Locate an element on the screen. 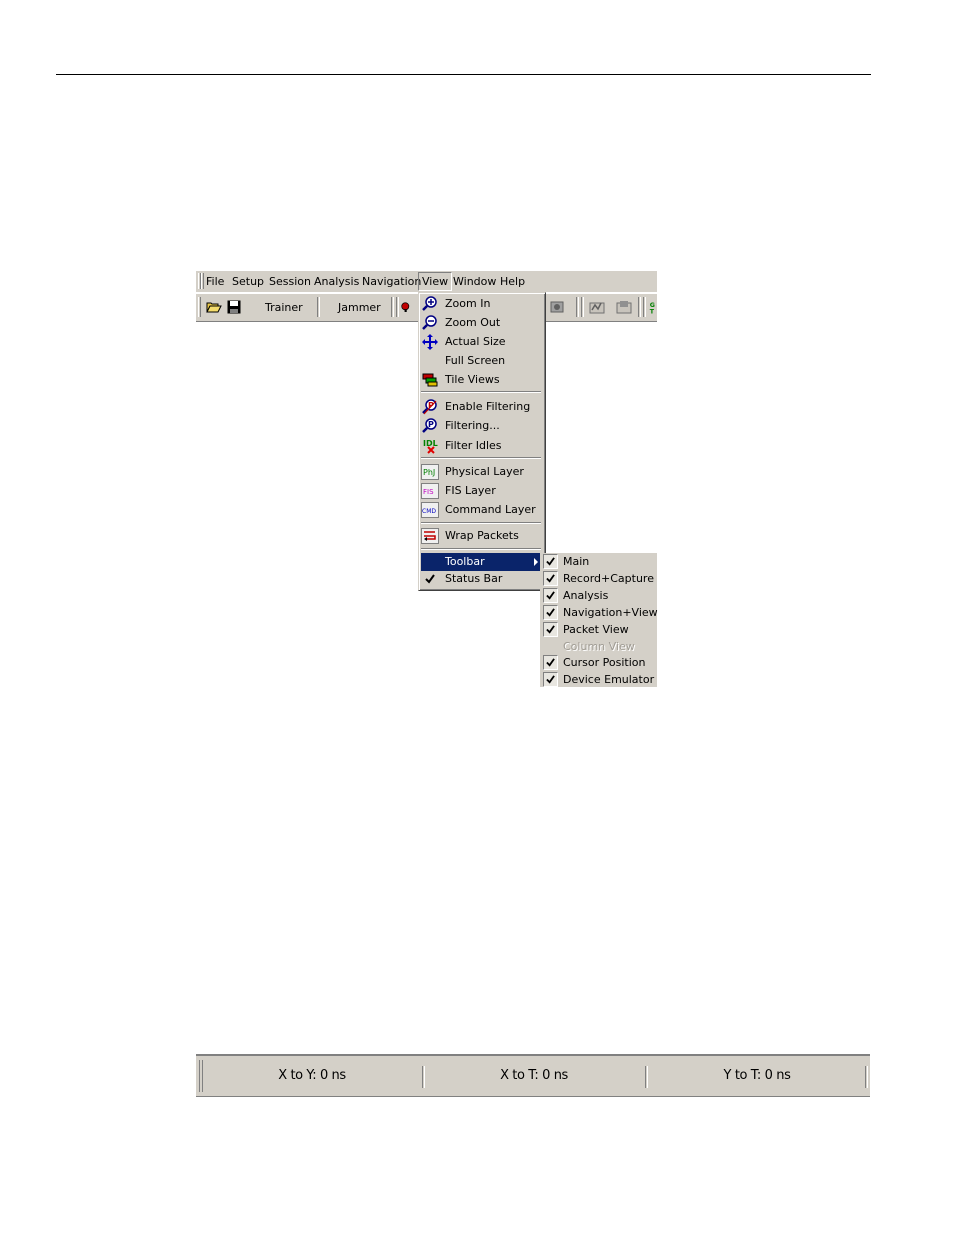  menu-item-label: Physical Layer is located at coordinates (484, 471).